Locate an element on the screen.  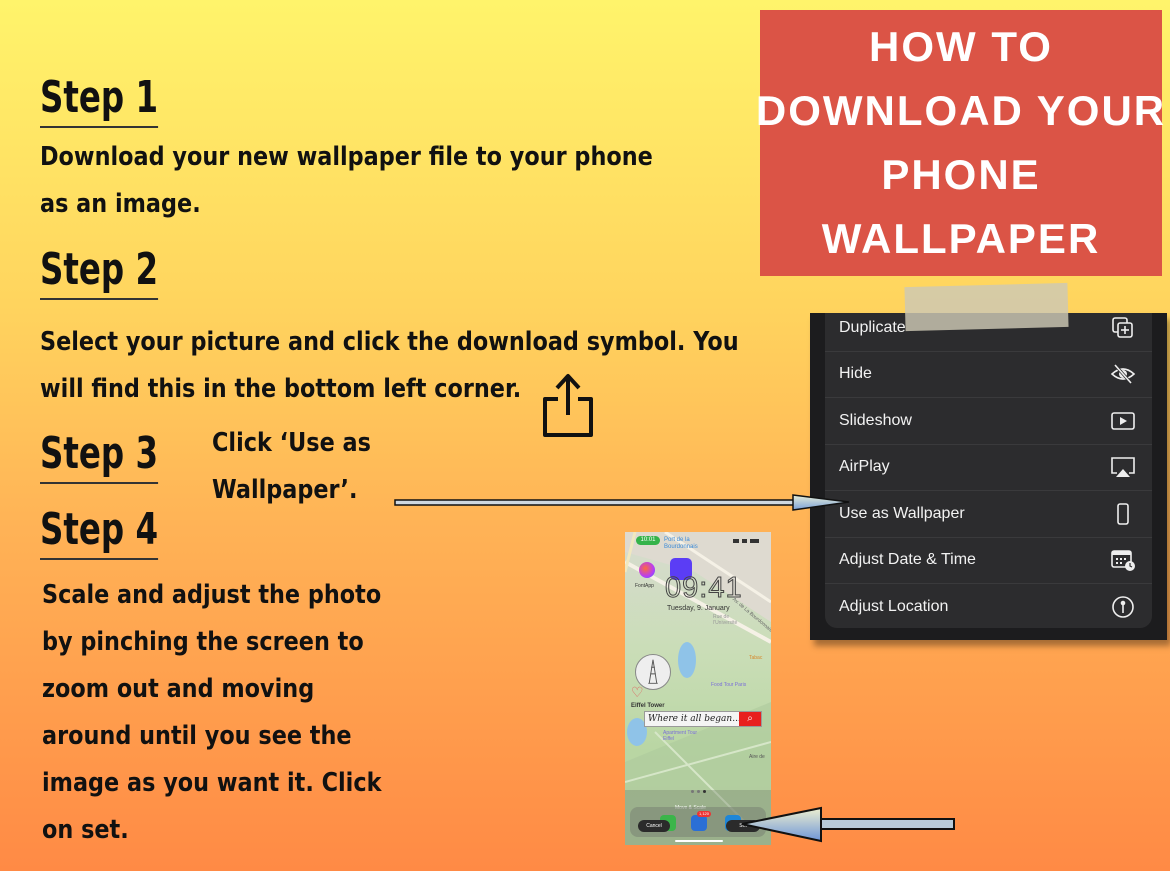
home-indicator is located at coordinates (699, 841).